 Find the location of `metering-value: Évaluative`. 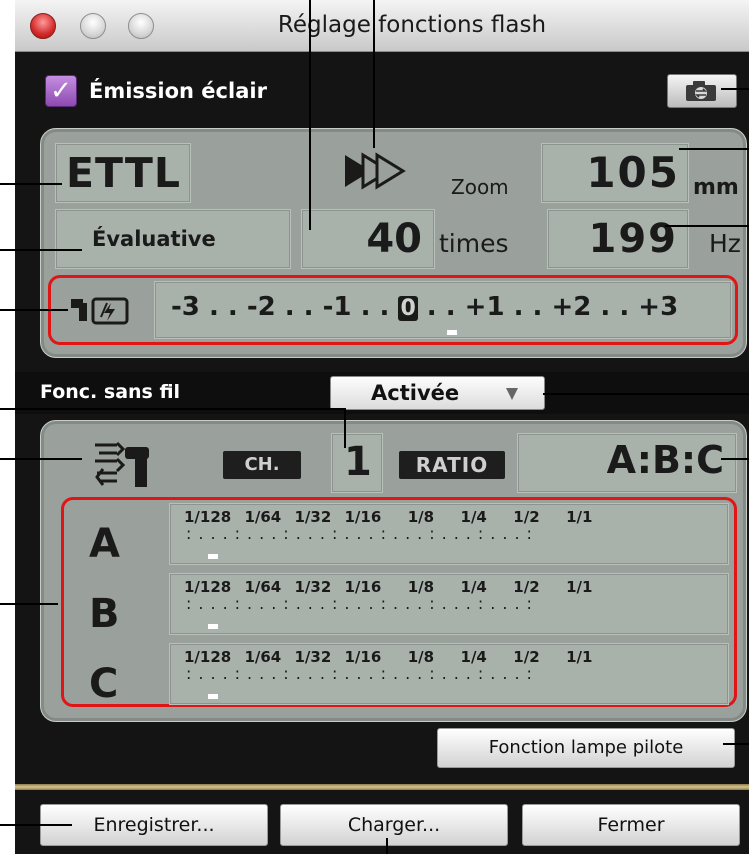

metering-value: Évaluative is located at coordinates (154, 239).